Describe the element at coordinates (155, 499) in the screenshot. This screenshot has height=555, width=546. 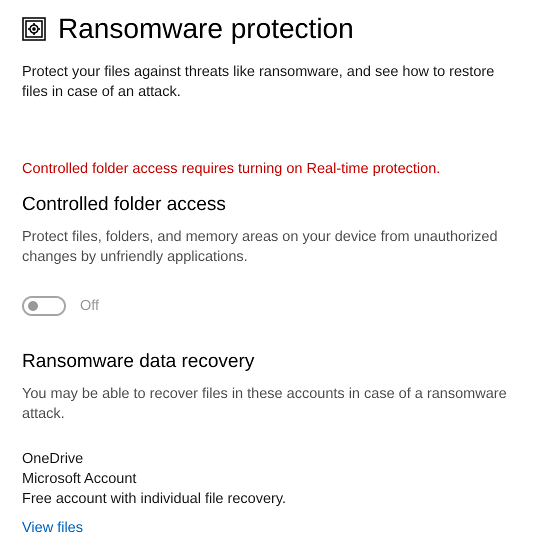
I see `account-plan: Free account with individual file recovery.` at that location.